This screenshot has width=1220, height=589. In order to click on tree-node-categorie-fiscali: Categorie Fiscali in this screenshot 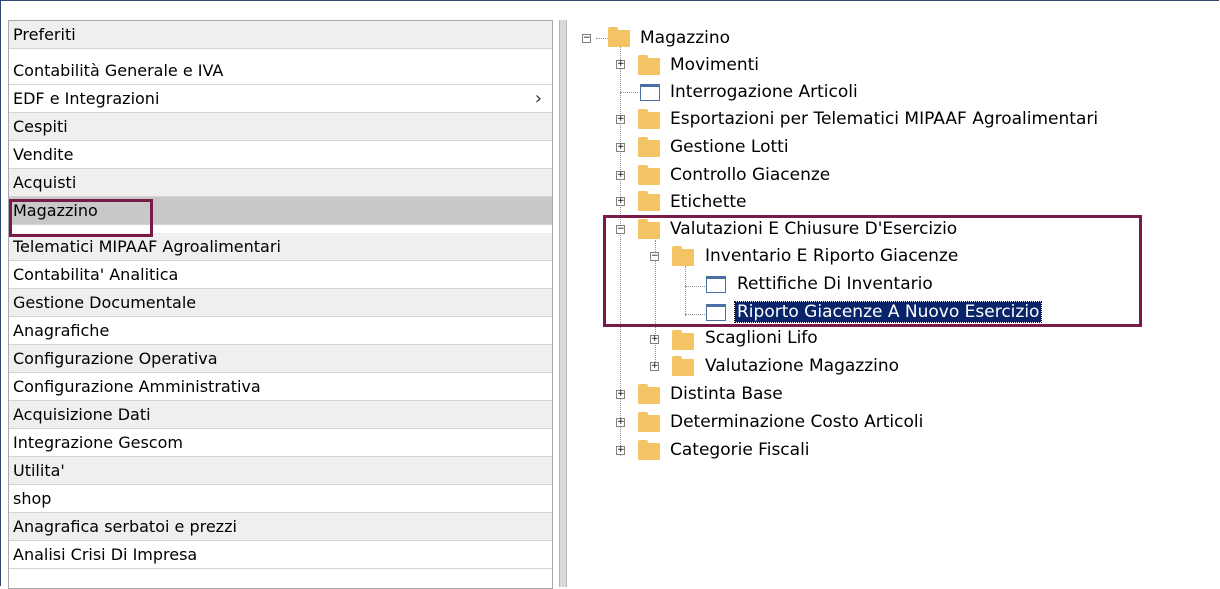, I will do `click(740, 450)`.